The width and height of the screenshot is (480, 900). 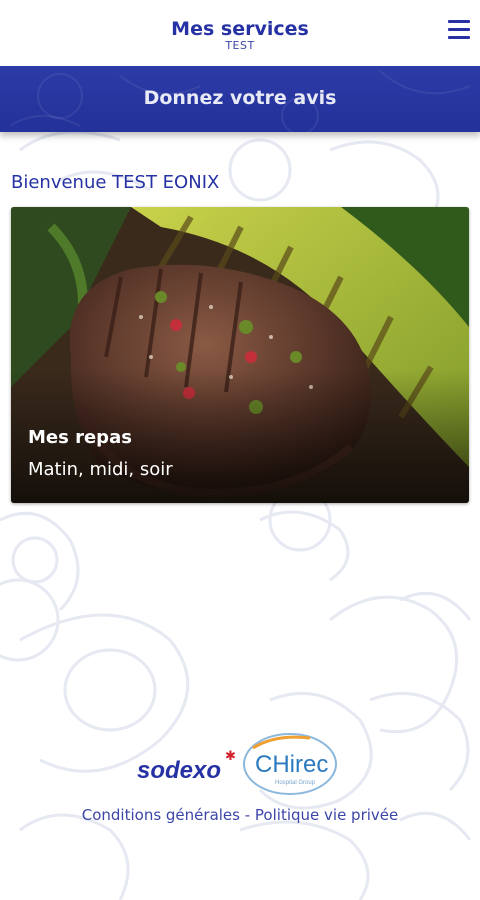 What do you see at coordinates (295, 783) in the screenshot?
I see `chirec-tagline: Hospital Group` at bounding box center [295, 783].